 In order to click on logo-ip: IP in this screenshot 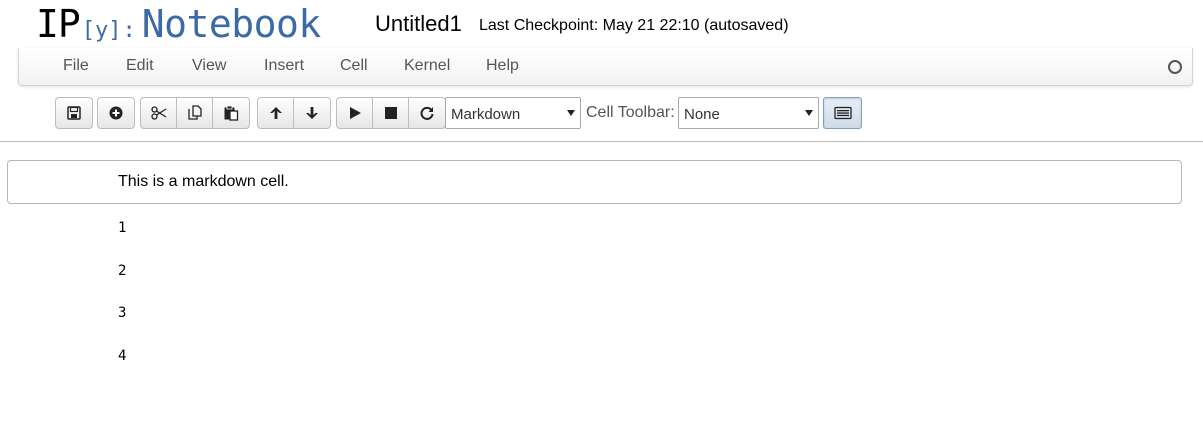, I will do `click(58, 24)`.